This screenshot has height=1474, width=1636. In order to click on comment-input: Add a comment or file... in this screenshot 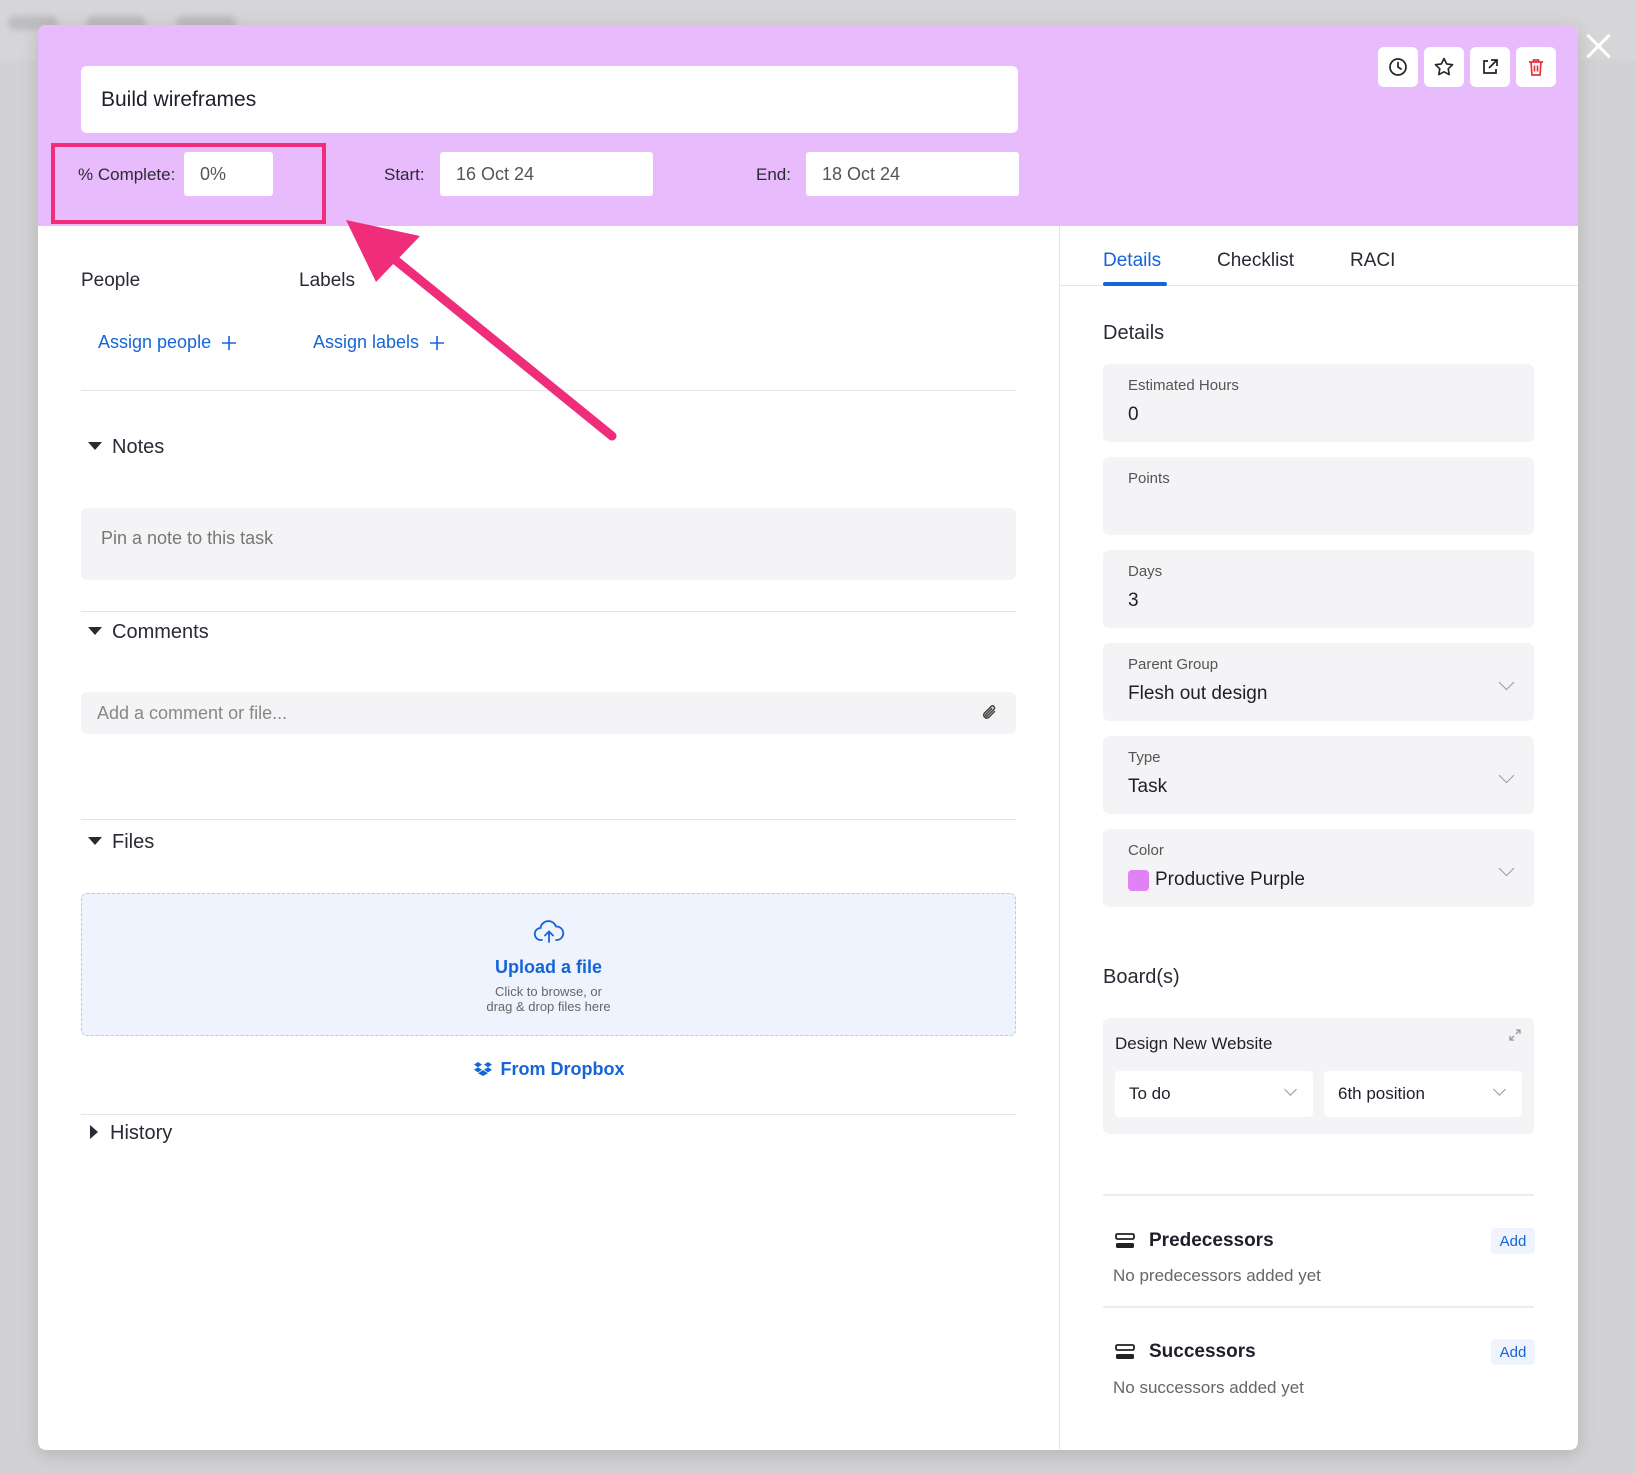, I will do `click(548, 713)`.